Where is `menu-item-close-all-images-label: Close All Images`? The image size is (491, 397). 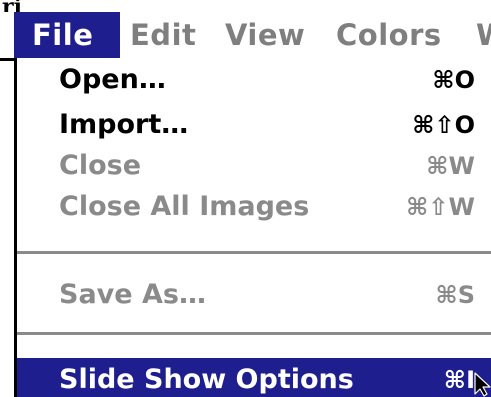 menu-item-close-all-images-label: Close All Images is located at coordinates (184, 206).